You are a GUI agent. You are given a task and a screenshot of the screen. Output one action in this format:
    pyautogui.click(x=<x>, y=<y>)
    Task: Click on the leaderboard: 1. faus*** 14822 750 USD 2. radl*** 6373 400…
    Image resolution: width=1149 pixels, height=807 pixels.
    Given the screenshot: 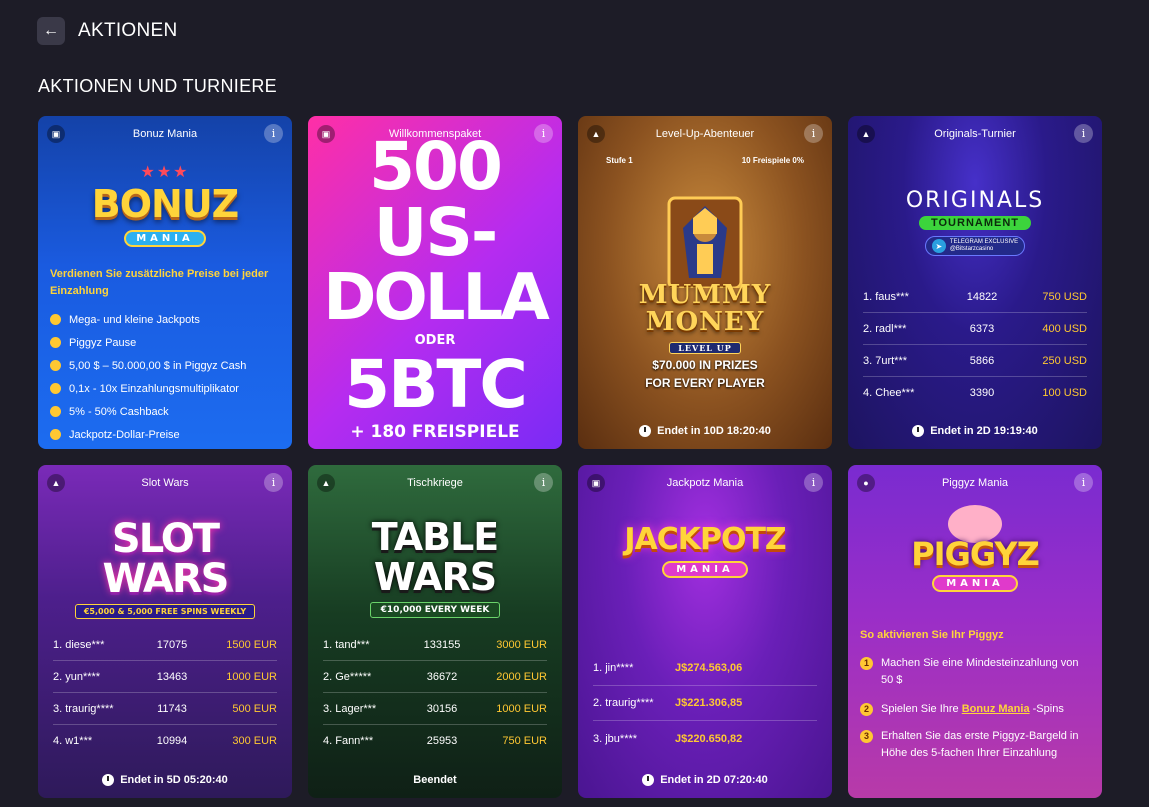 What is the action you would take?
    pyautogui.click(x=975, y=345)
    